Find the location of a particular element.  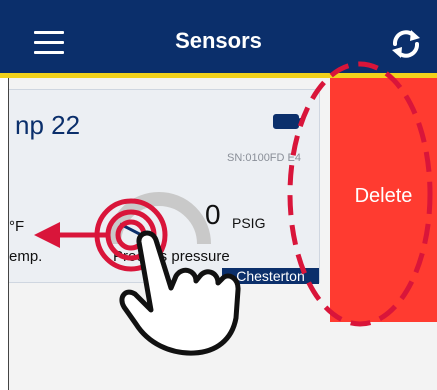

hand-pointer-icon is located at coordinates (180, 293).